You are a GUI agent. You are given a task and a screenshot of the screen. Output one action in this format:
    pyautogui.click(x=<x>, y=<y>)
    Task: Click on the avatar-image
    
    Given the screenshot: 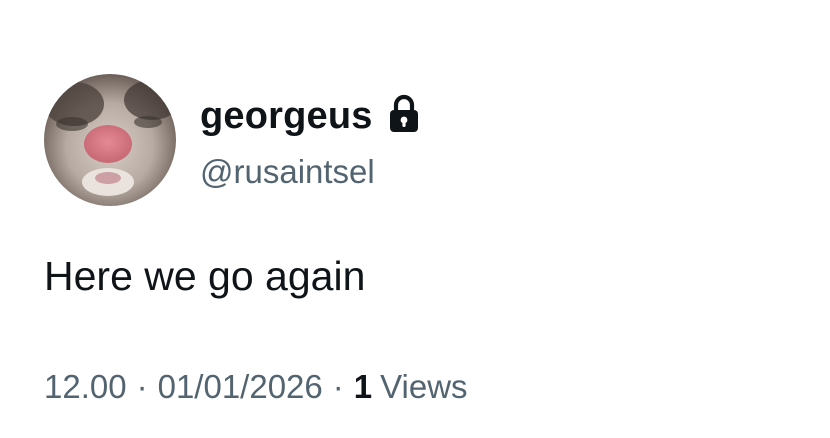 What is the action you would take?
    pyautogui.click(x=110, y=140)
    